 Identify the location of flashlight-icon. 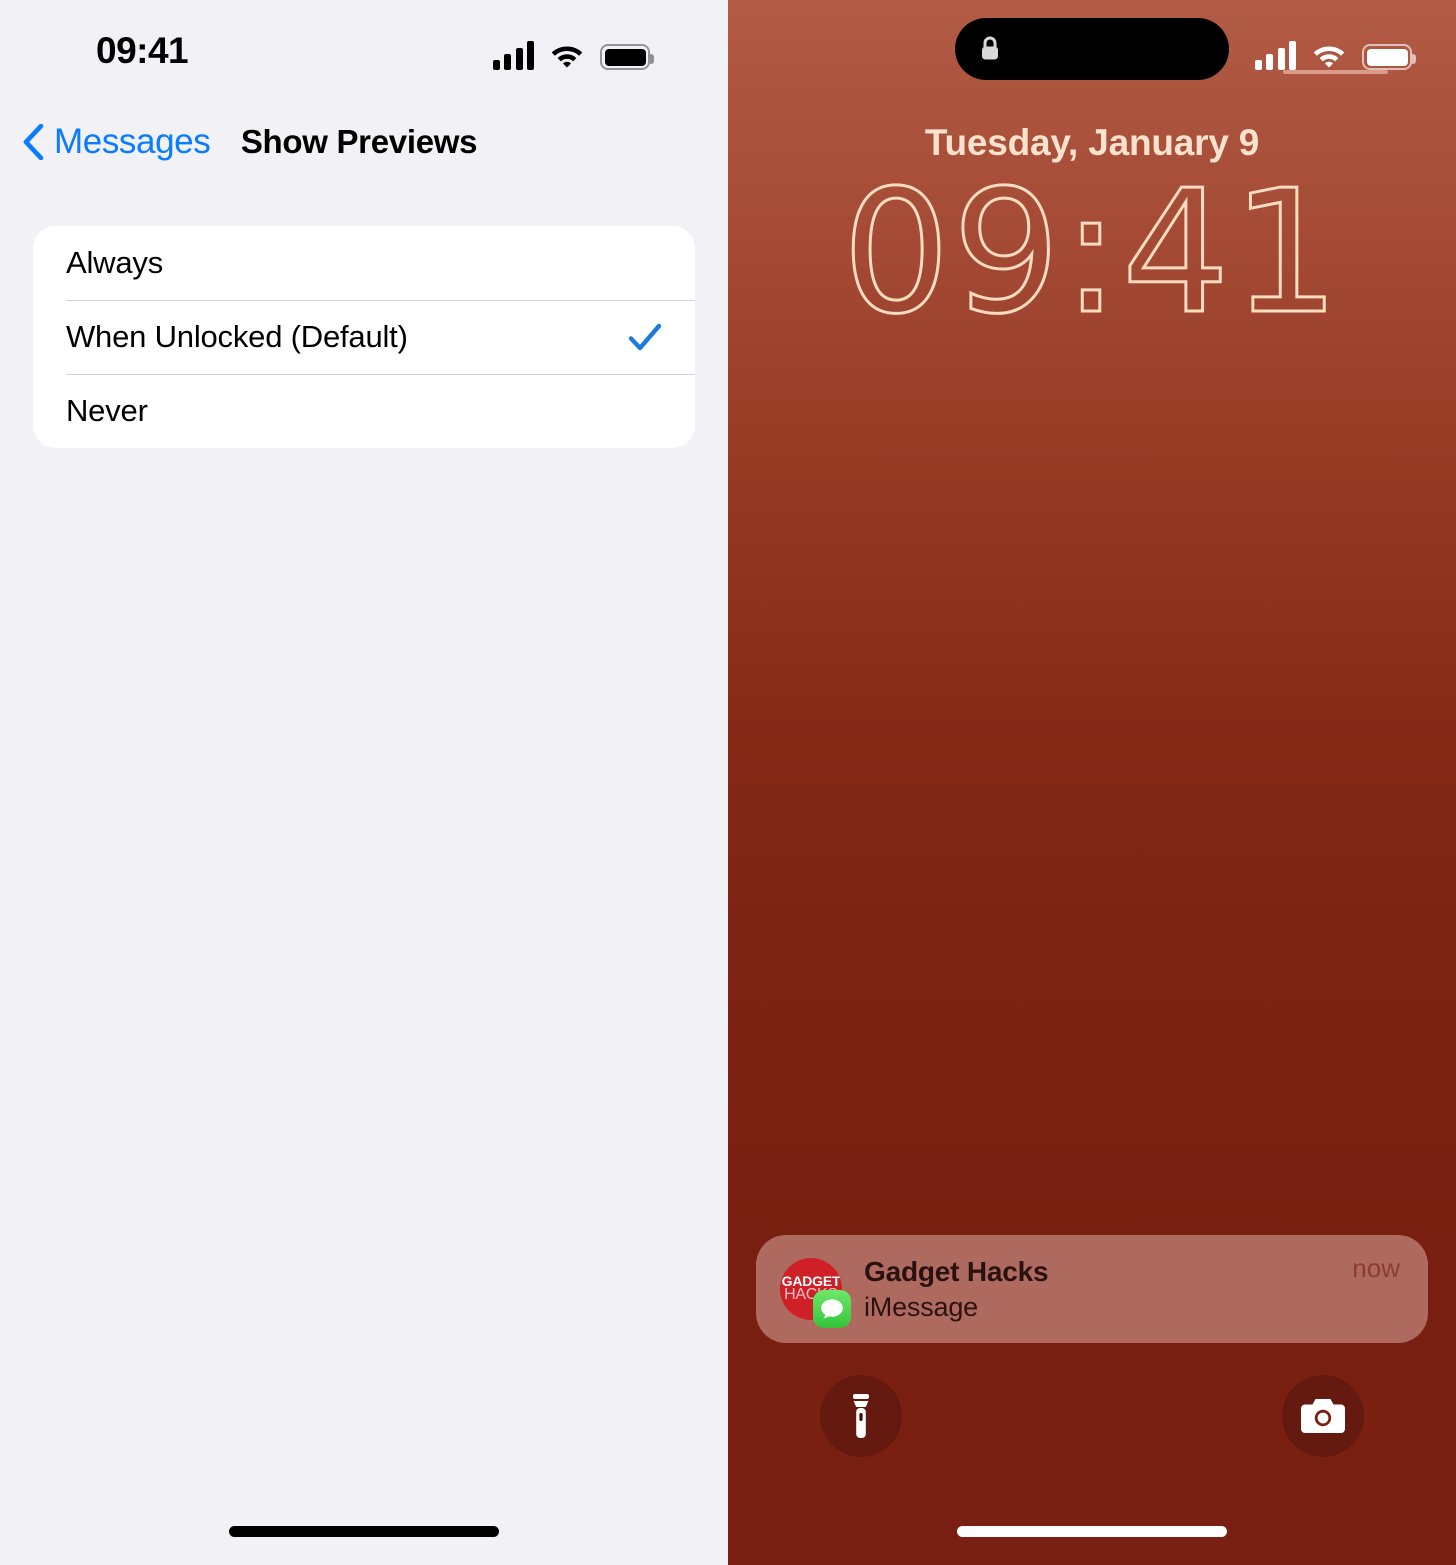
(861, 1416).